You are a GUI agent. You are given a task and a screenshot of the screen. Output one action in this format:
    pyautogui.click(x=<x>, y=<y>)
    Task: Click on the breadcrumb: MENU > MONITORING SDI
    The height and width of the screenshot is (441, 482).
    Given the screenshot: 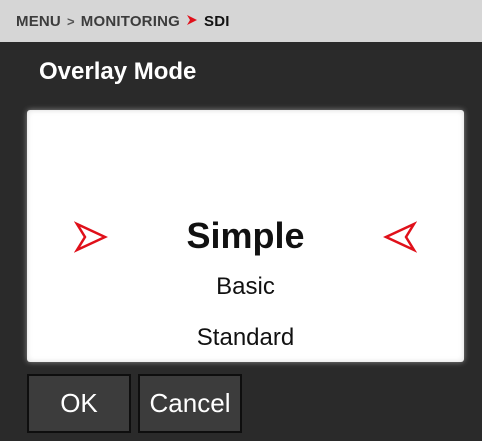 What is the action you would take?
    pyautogui.click(x=241, y=21)
    